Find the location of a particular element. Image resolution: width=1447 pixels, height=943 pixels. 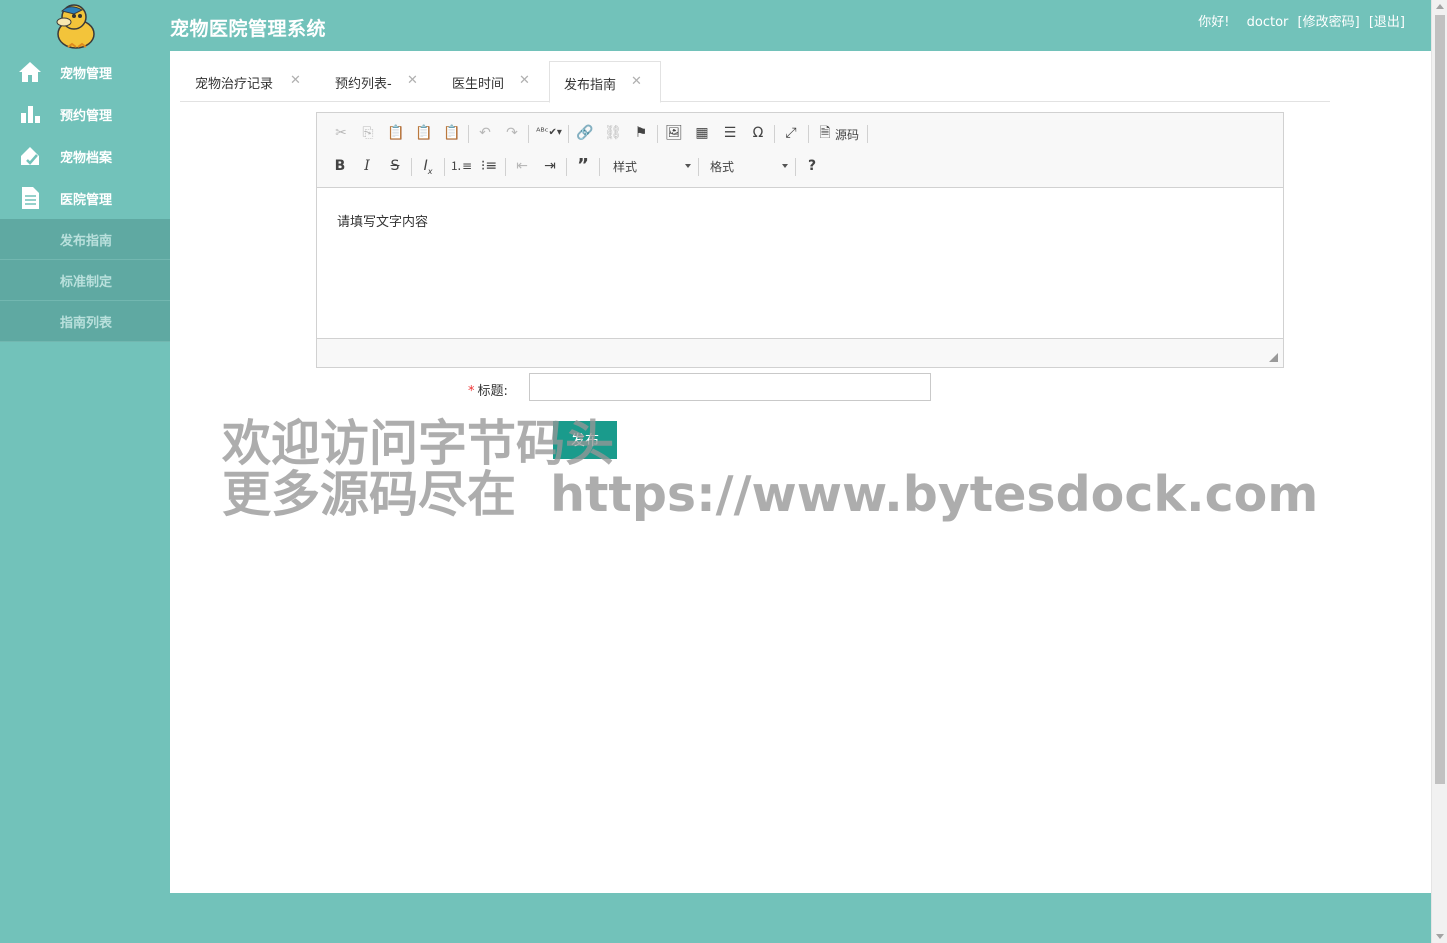

tab-appointment-list: 预约列表- ✕ is located at coordinates (377, 81).